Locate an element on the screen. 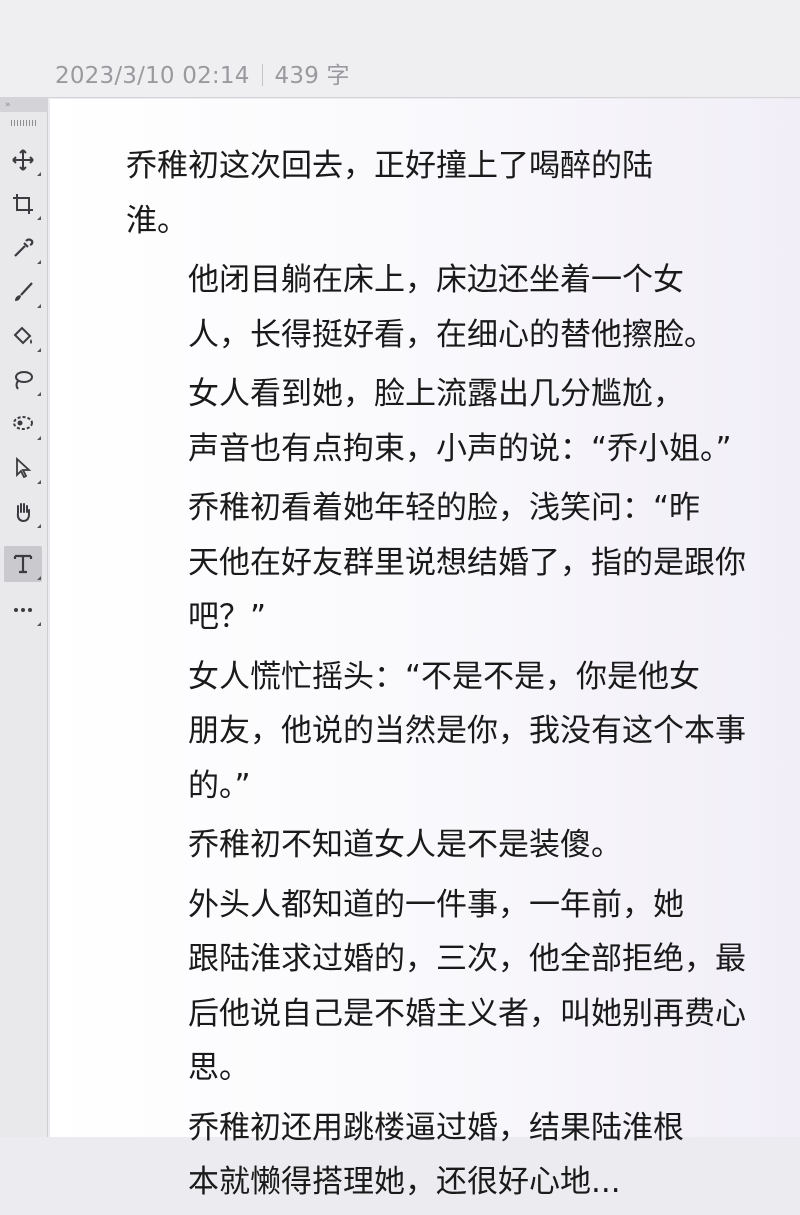  type-icon is located at coordinates (23, 564).